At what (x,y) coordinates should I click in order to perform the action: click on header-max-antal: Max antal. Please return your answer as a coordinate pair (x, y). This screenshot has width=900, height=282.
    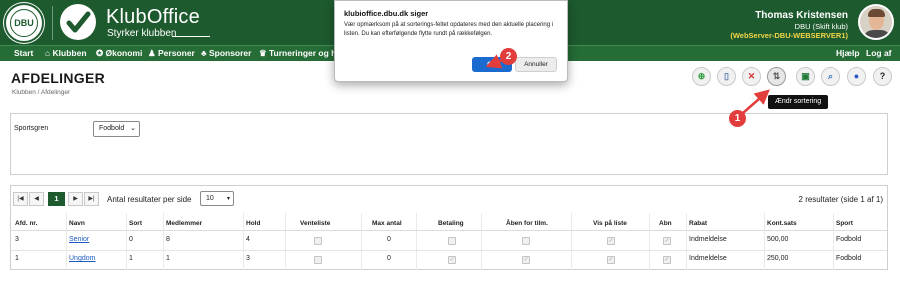
    Looking at the image, I should click on (387, 223).